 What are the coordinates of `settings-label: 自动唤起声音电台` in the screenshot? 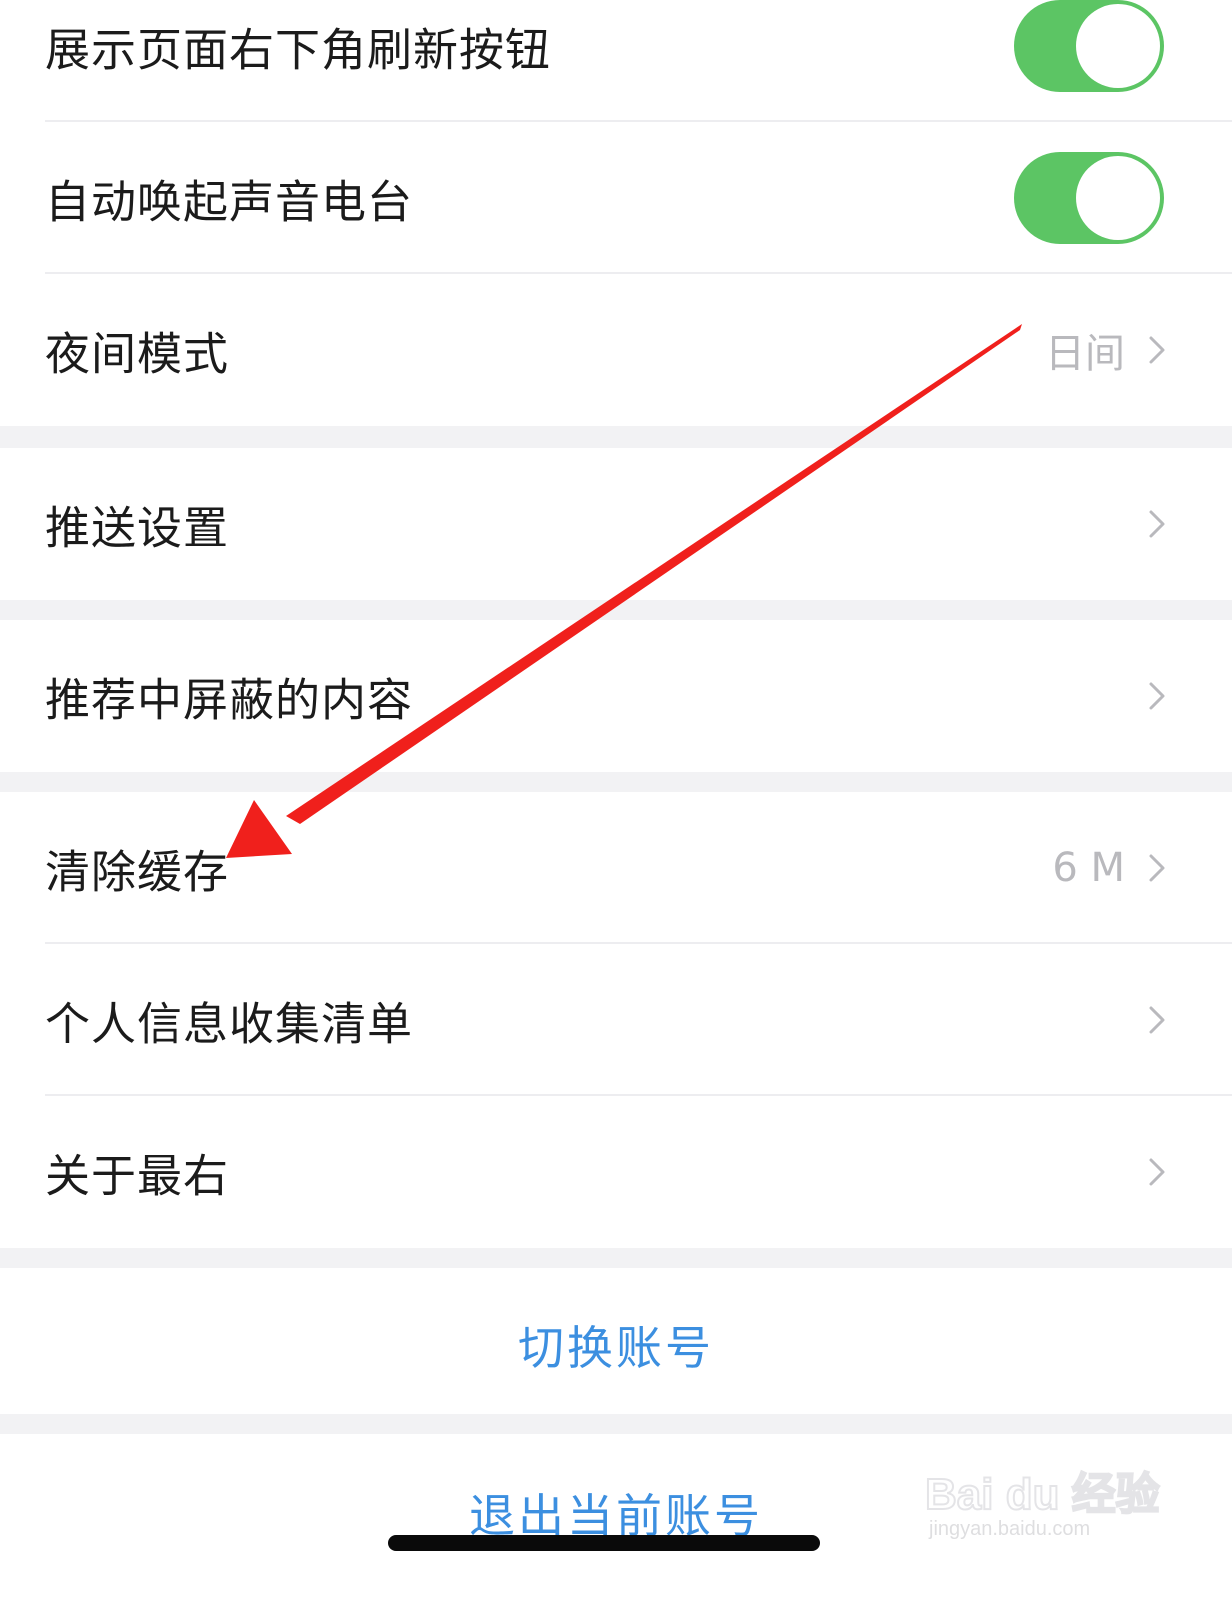 It's located at (229, 202).